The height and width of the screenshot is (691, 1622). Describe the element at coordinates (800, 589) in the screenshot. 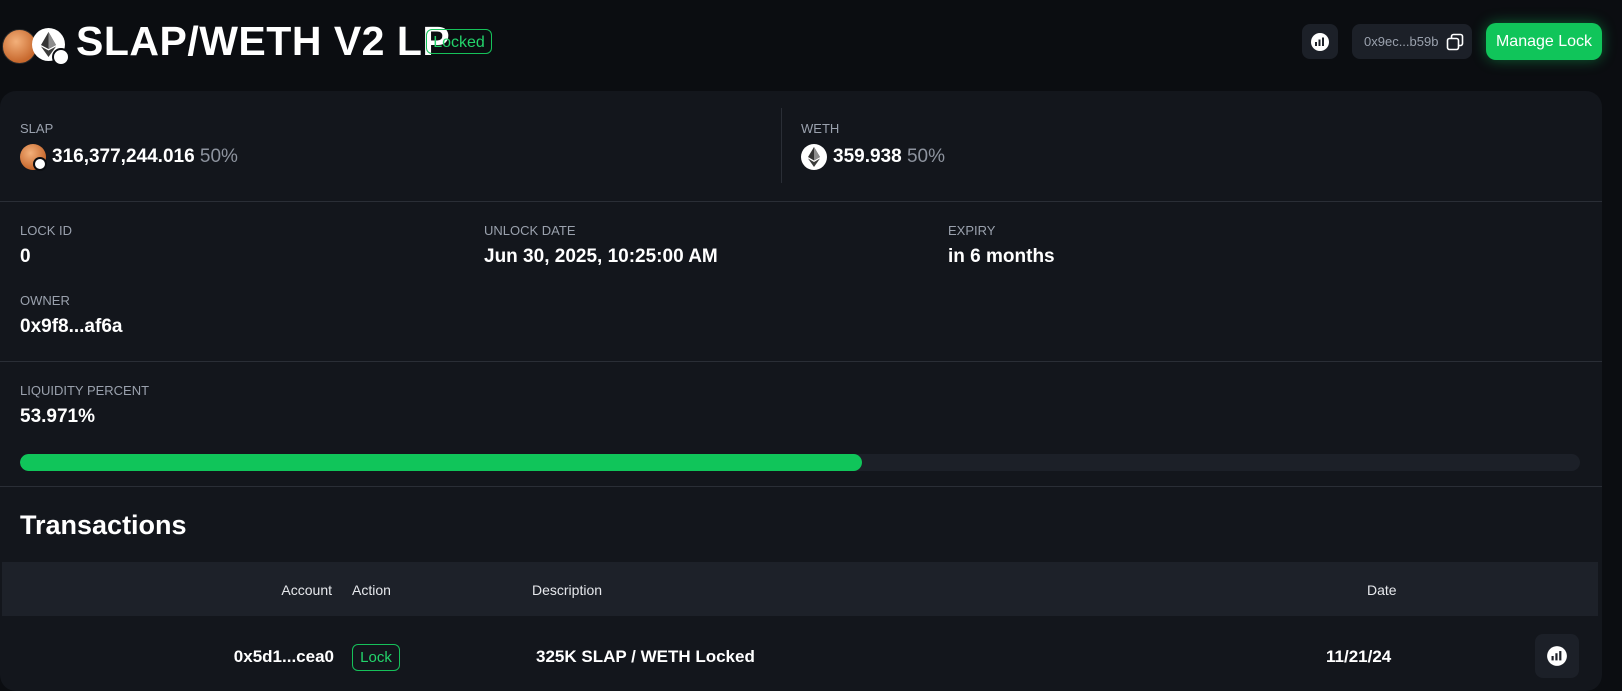

I see `transactions-table-header: Account Action Description Date` at that location.